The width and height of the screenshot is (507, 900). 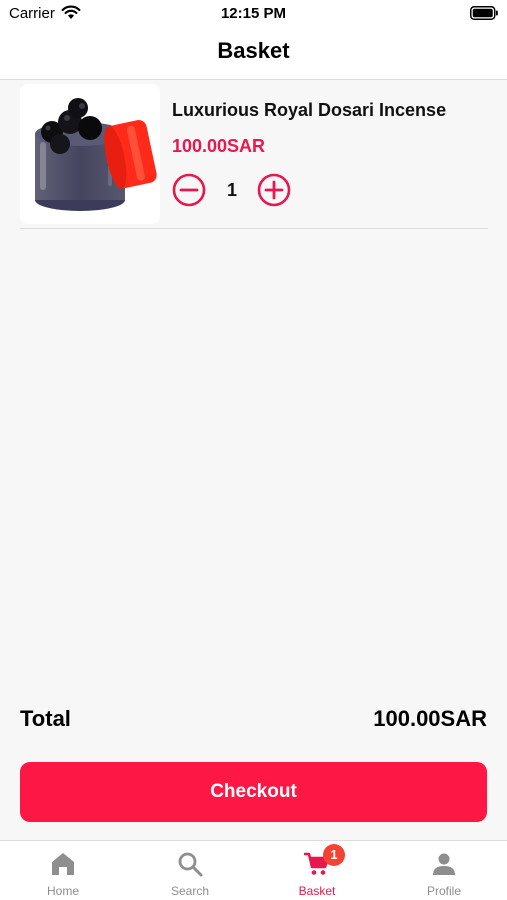 I want to click on quantity-value: 1, so click(x=231, y=190).